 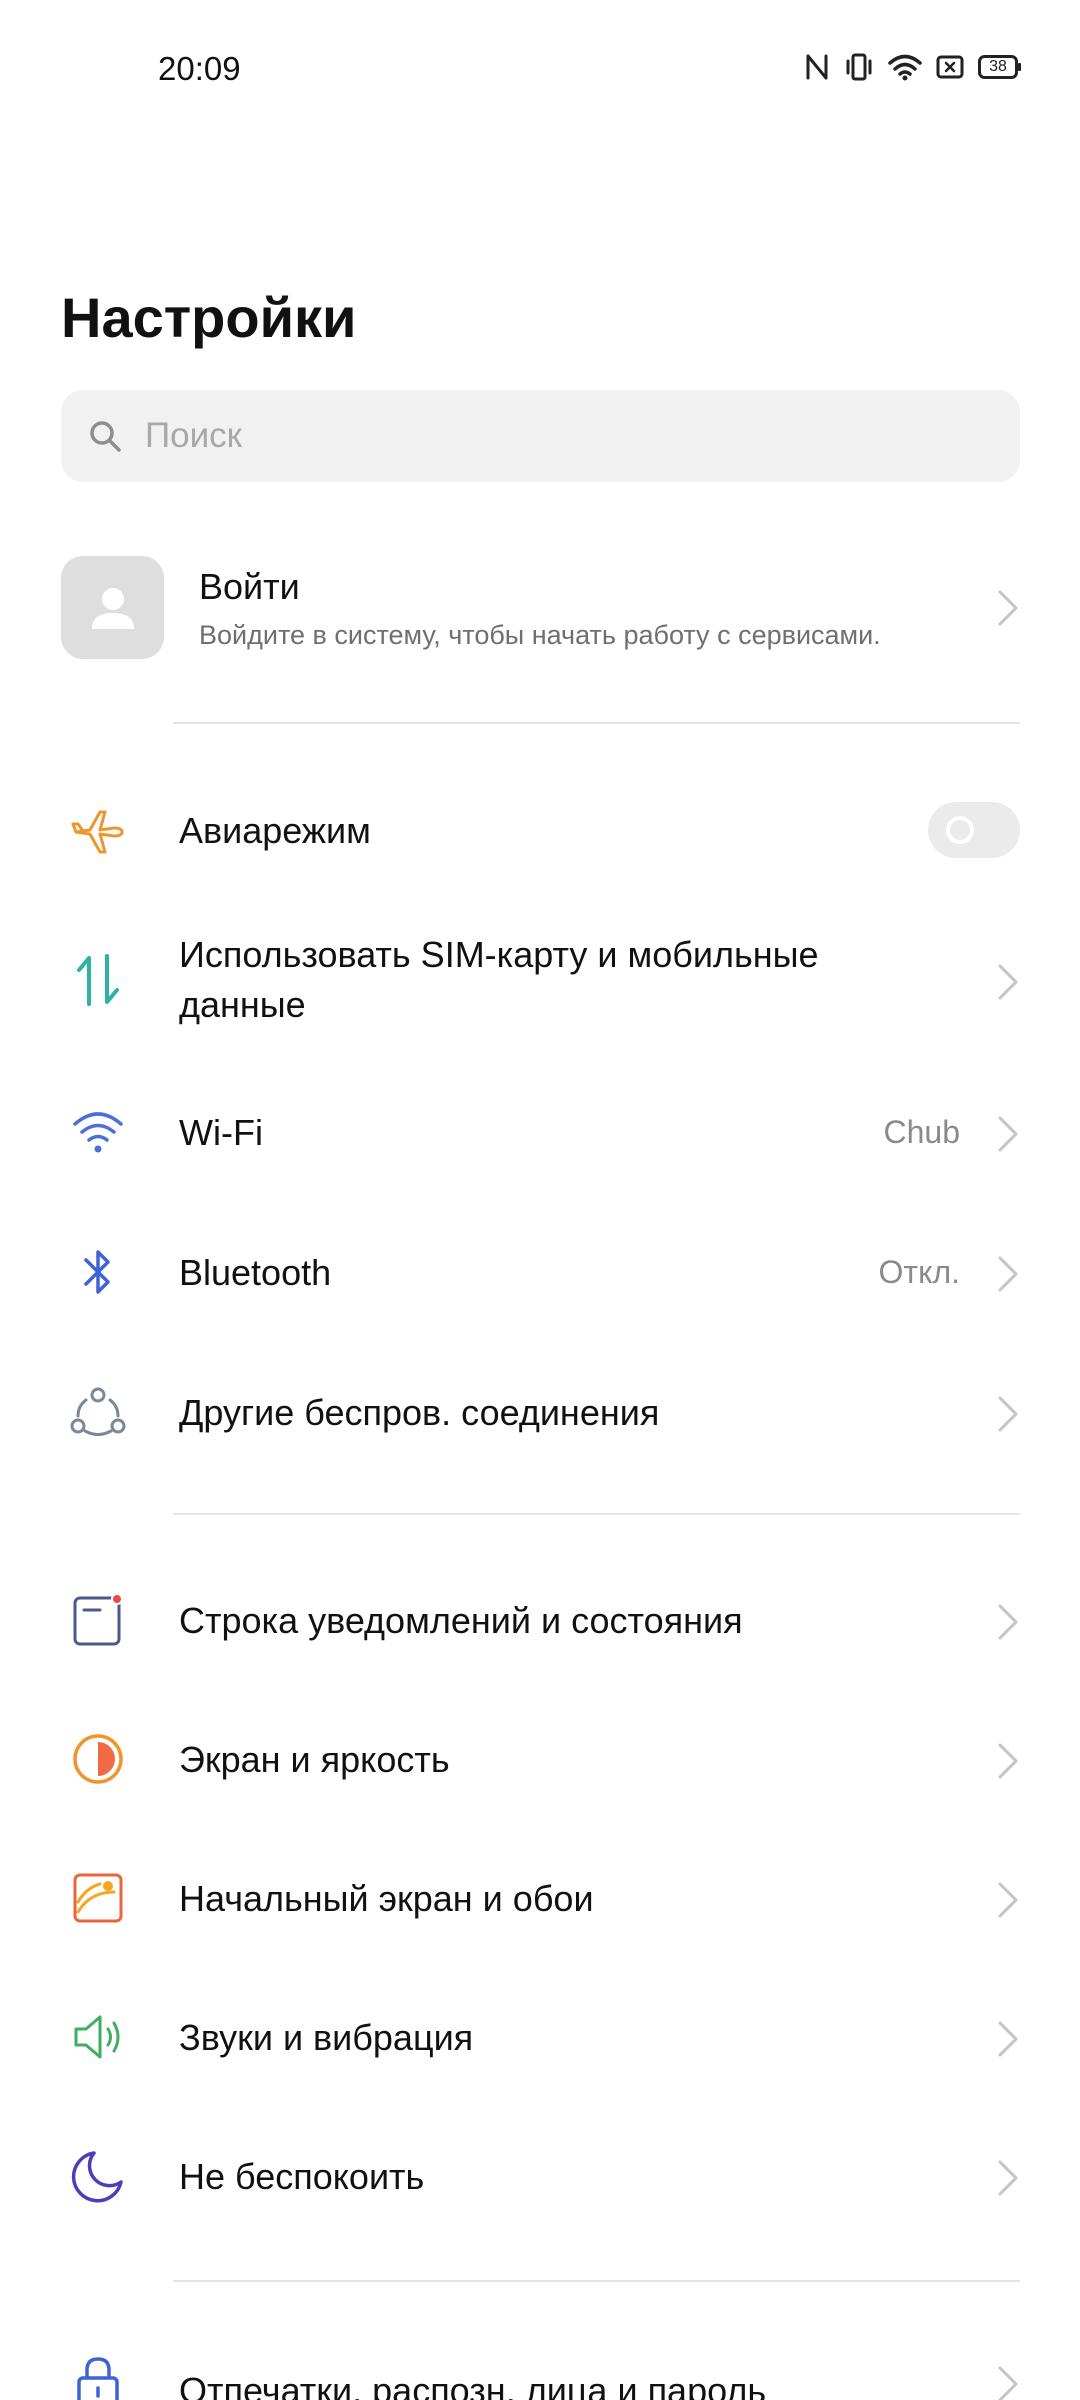 What do you see at coordinates (473, 2385) in the screenshot?
I see `row-label: Отпечатки, распозн. лица и пароль` at bounding box center [473, 2385].